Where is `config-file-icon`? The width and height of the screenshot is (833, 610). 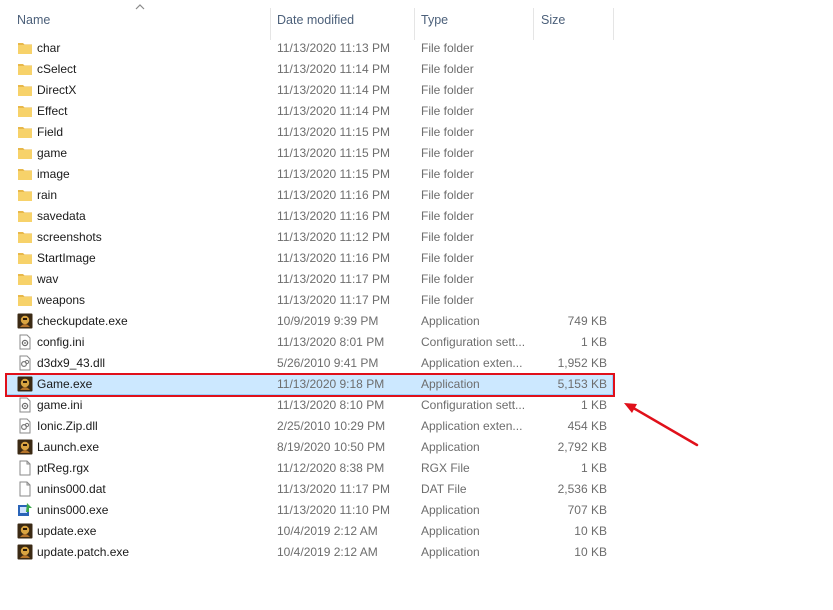
config-file-icon is located at coordinates (25, 405).